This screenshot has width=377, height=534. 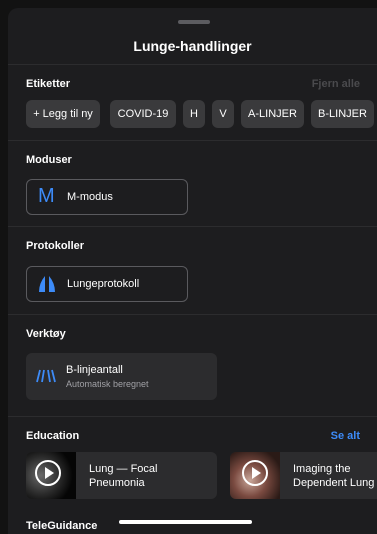 I want to click on label-chip-h: H, so click(x=194, y=114).